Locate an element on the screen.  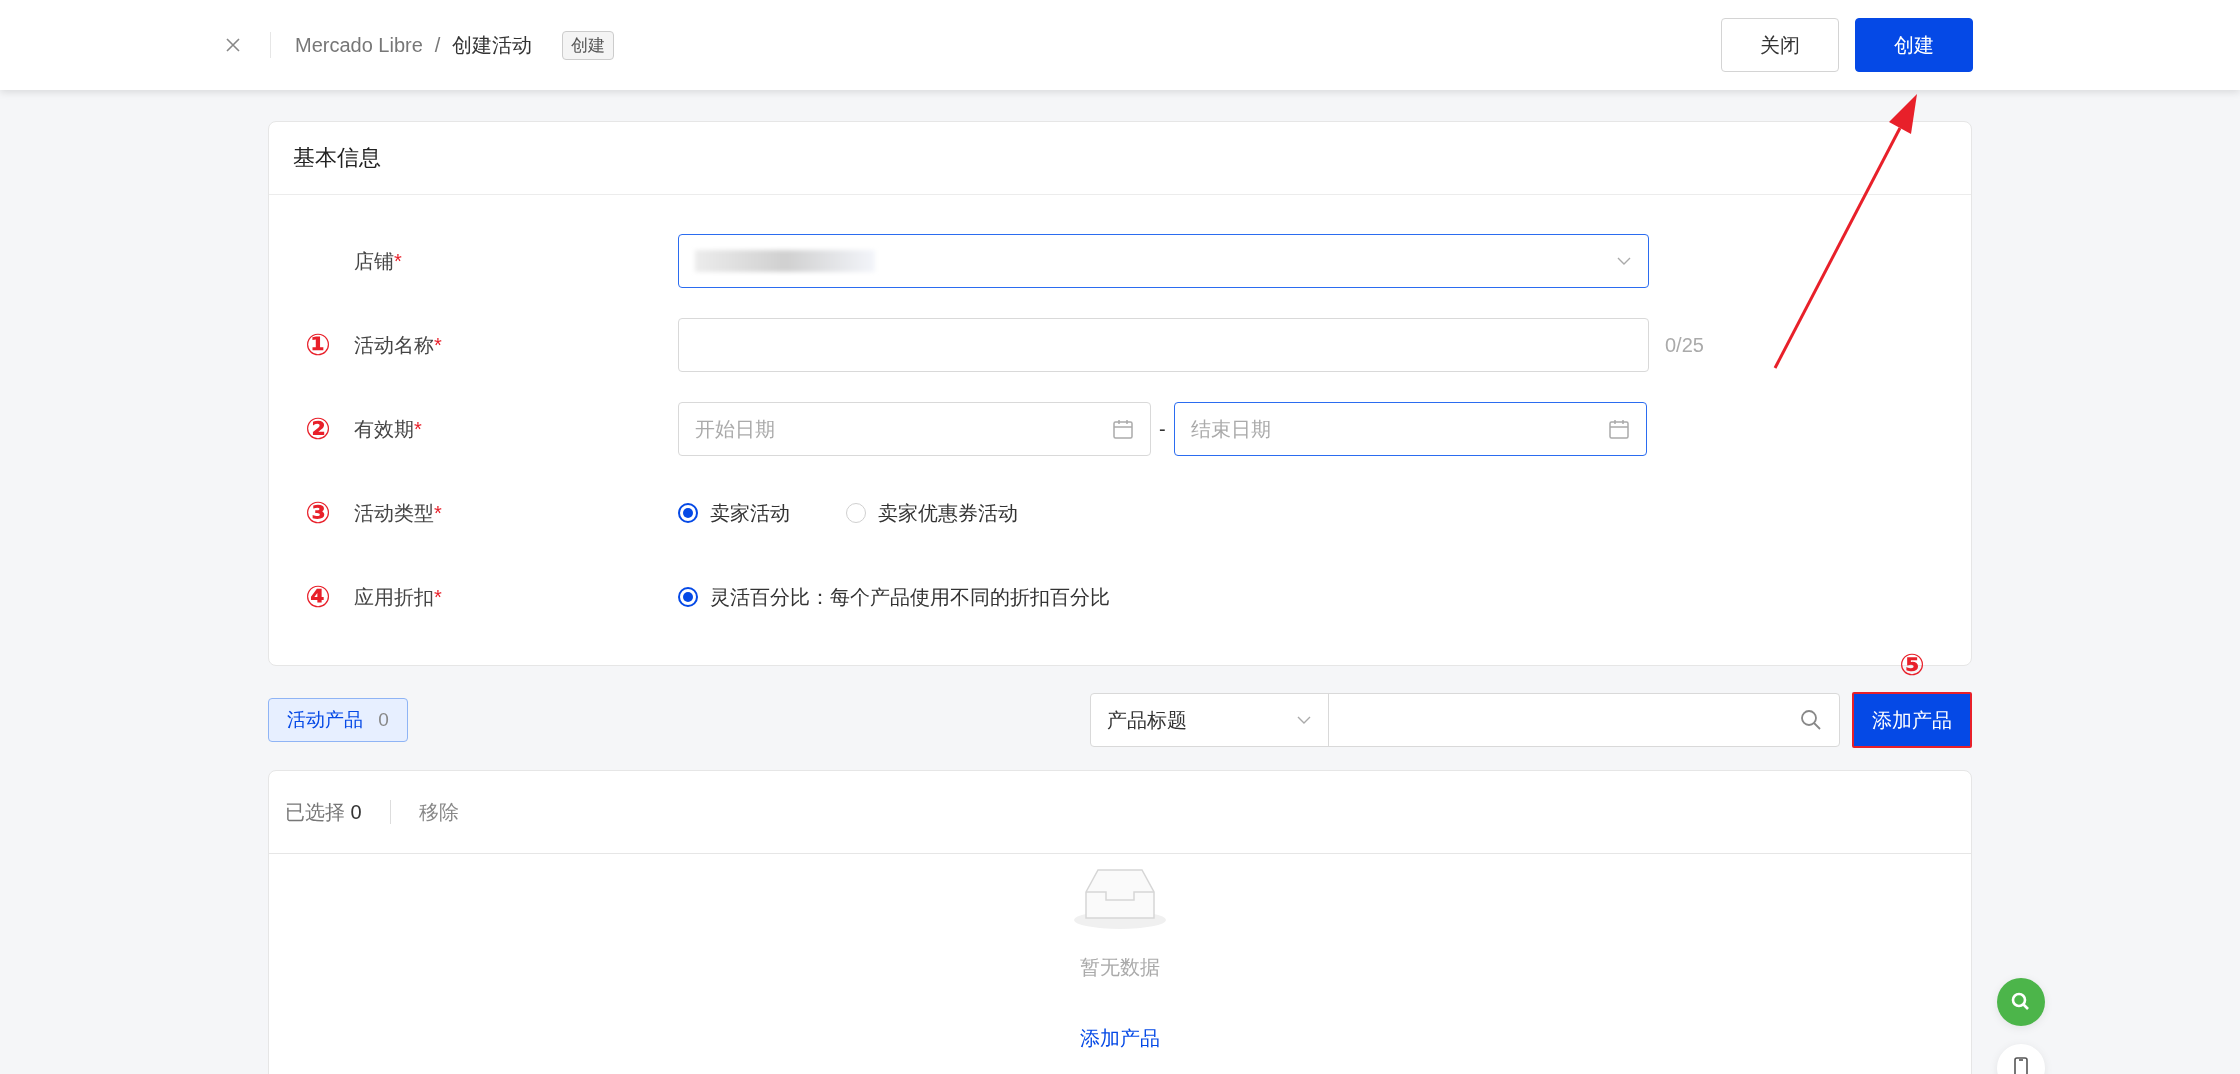
create-button: 创建 is located at coordinates (1914, 45).